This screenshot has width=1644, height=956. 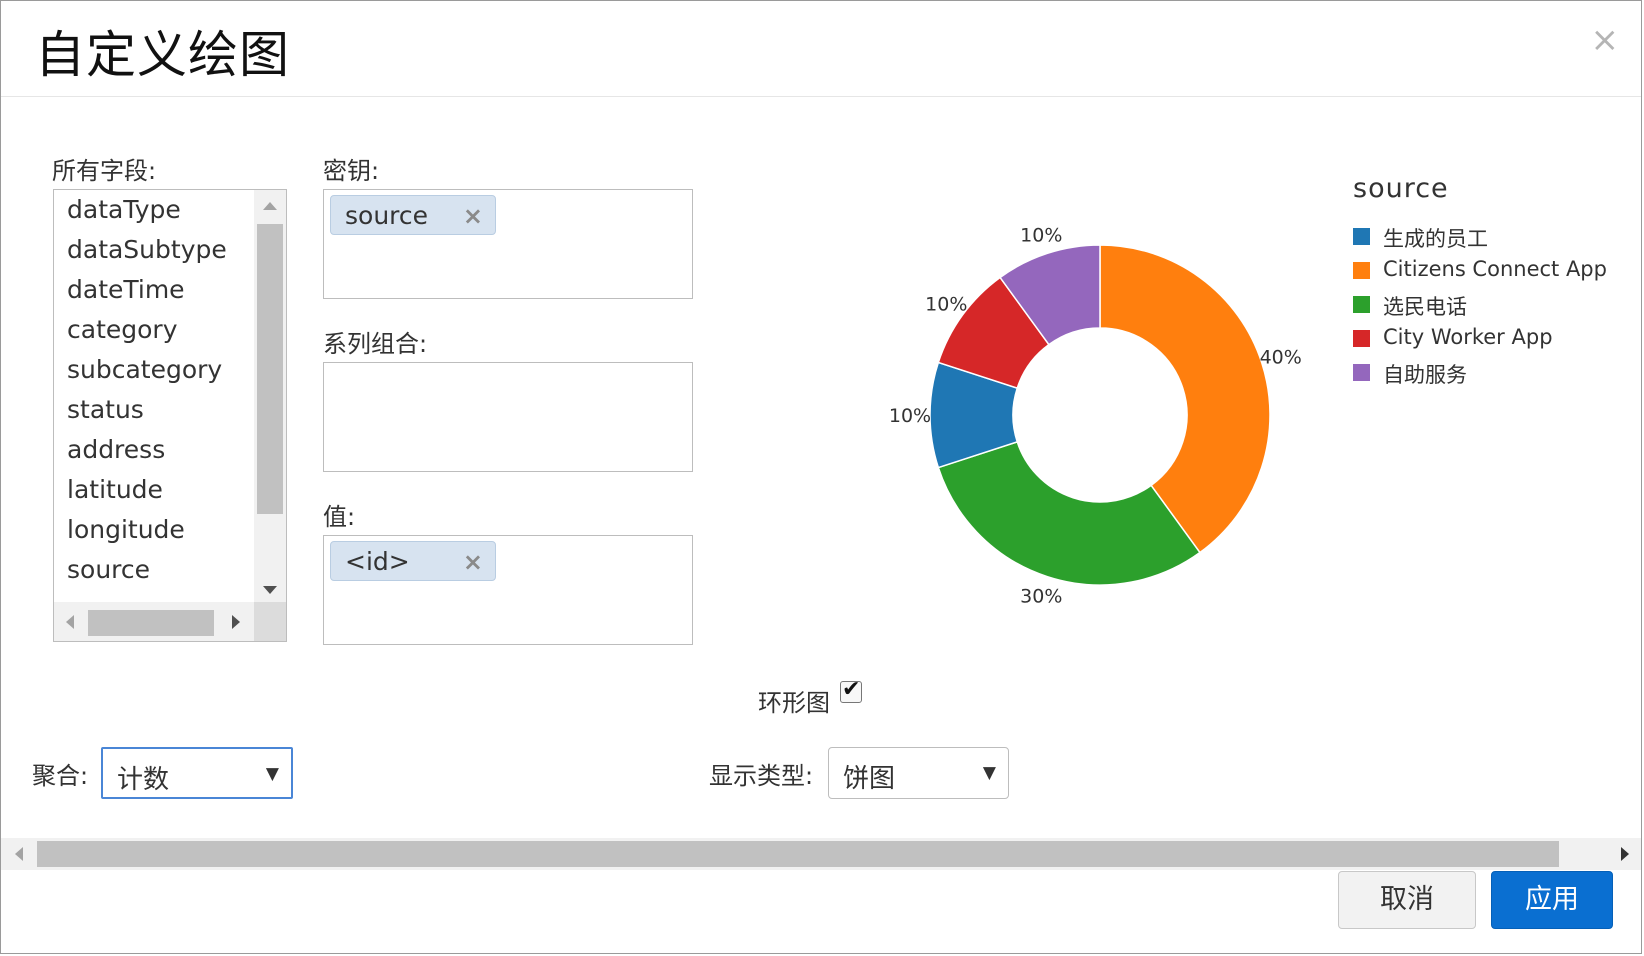 I want to click on aggregation-selected-value: 计数, so click(x=143, y=780).